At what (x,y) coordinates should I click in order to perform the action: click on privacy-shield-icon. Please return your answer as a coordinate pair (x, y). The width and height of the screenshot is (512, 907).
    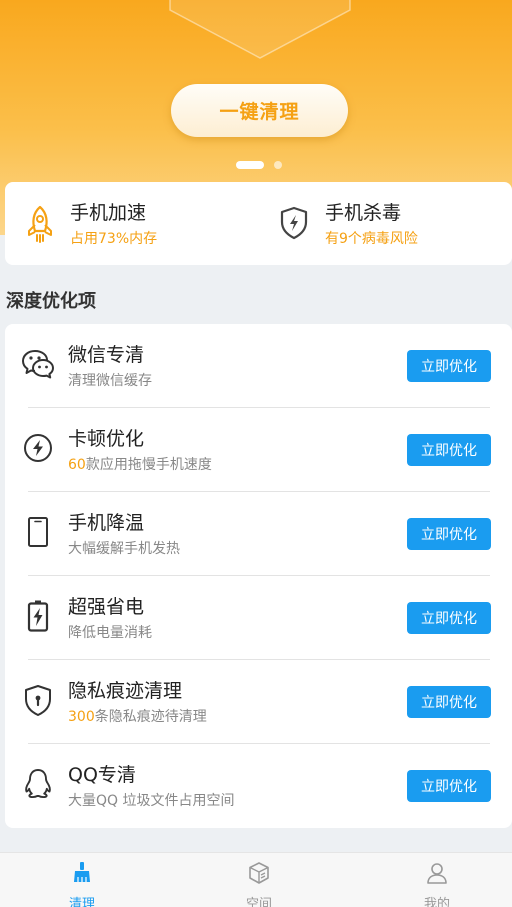
    Looking at the image, I should click on (38, 700).